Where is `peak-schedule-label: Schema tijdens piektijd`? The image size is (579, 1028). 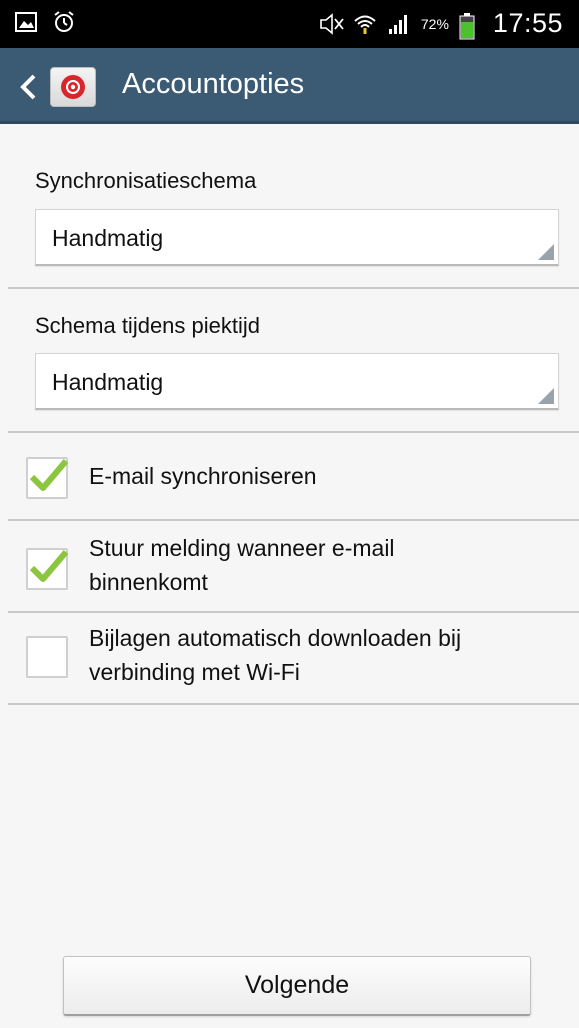 peak-schedule-label: Schema tijdens piektijd is located at coordinates (148, 325).